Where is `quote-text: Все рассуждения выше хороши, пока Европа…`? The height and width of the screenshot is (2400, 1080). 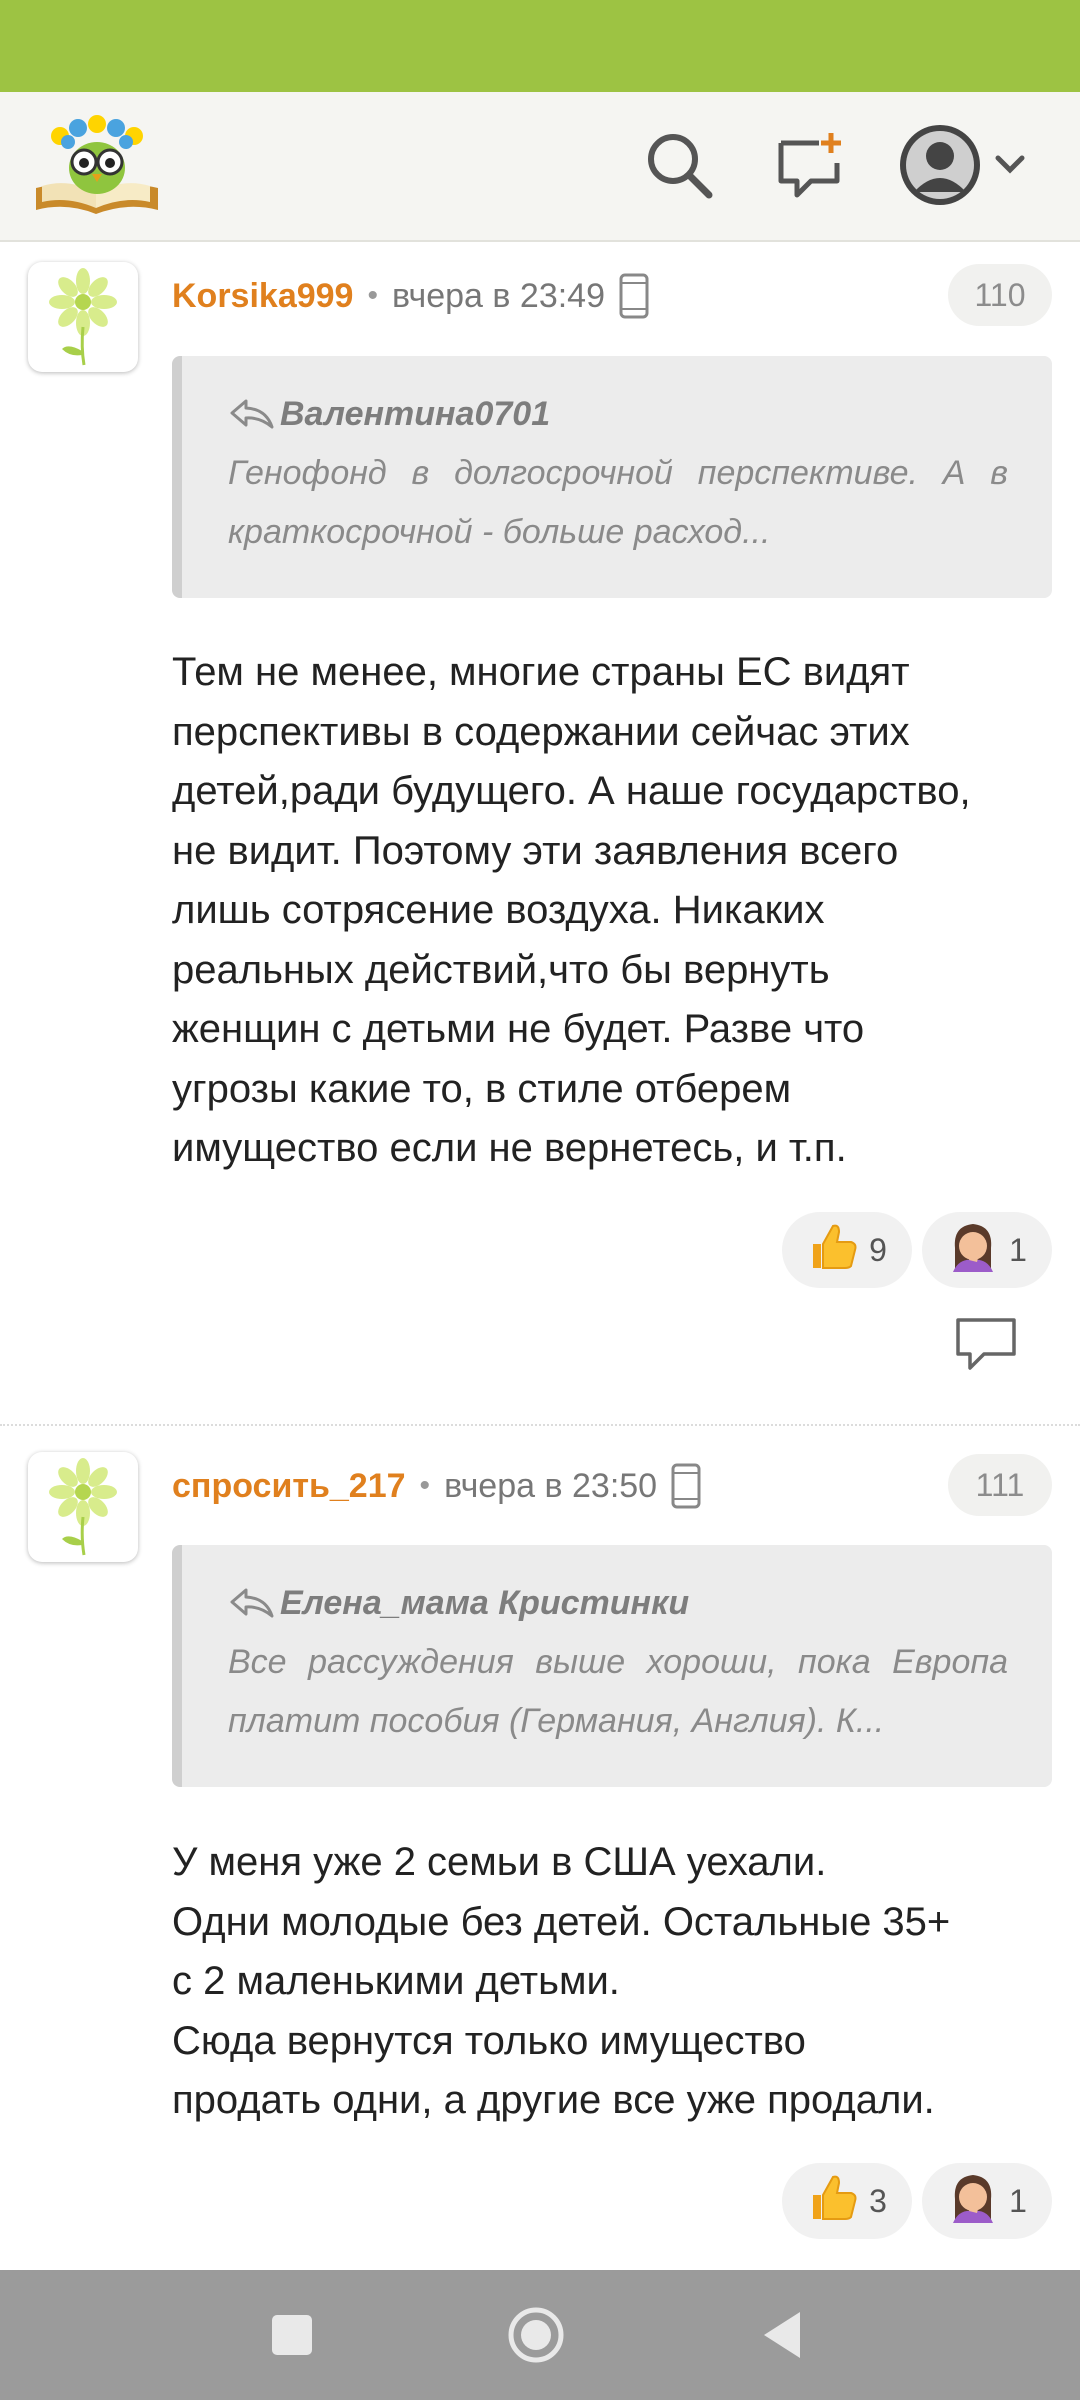
quote-text: Все рассуждения выше хороши, пока Европа… is located at coordinates (618, 1691).